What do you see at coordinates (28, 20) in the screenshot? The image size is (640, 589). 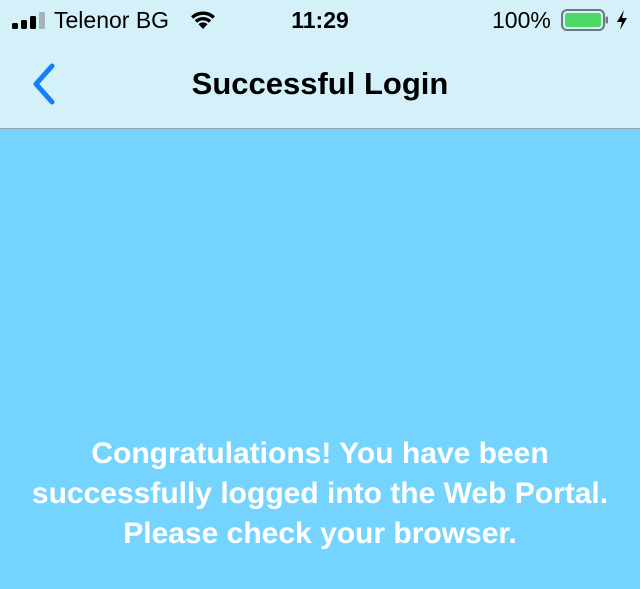 I see `signal-icon` at bounding box center [28, 20].